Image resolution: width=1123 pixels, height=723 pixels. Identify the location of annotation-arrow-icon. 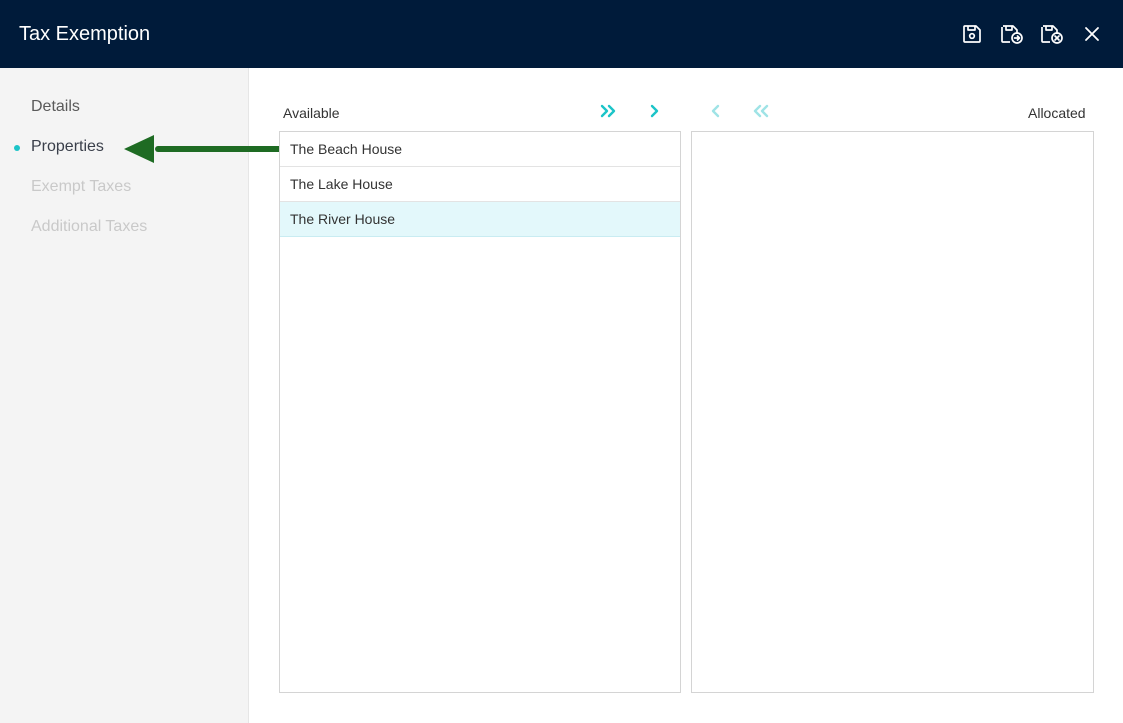
(204, 149).